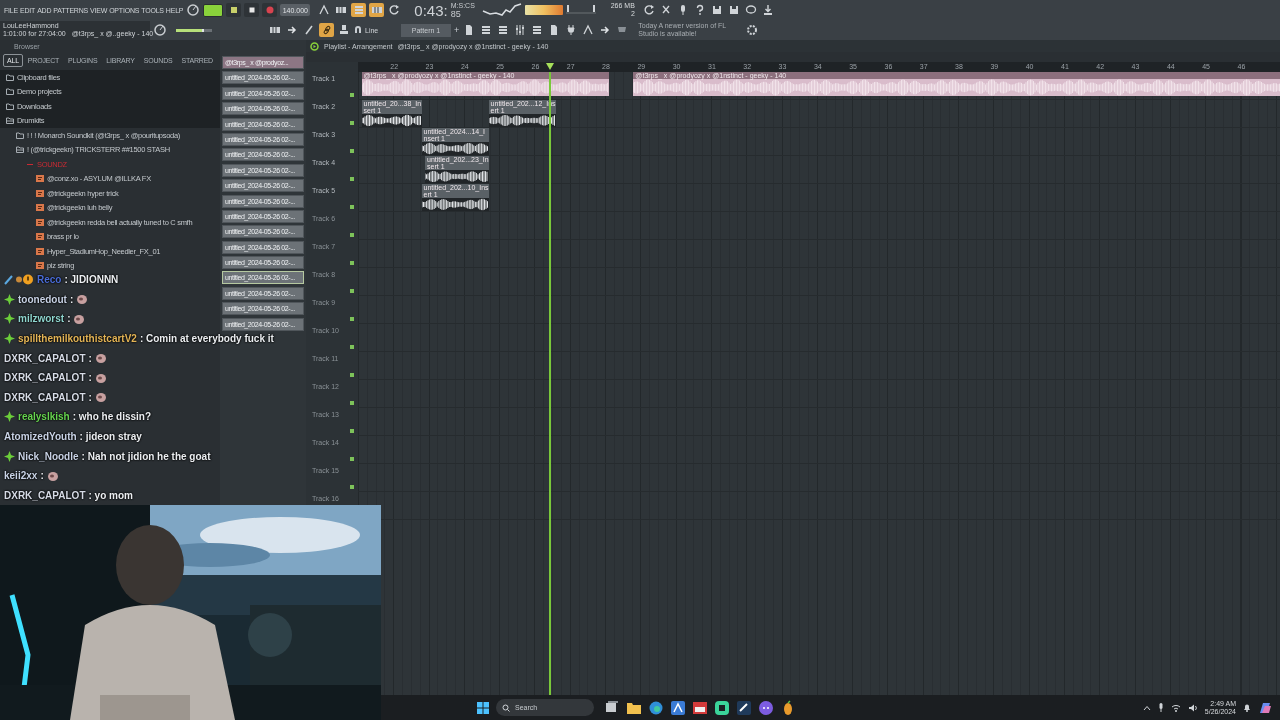  I want to click on chat-app-icon, so click(766, 707).